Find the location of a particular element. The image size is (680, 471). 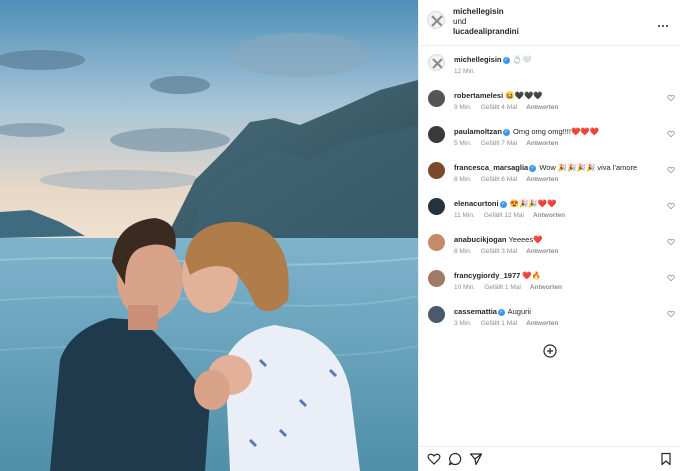

comment-username: paulamoltzan is located at coordinates (478, 131).